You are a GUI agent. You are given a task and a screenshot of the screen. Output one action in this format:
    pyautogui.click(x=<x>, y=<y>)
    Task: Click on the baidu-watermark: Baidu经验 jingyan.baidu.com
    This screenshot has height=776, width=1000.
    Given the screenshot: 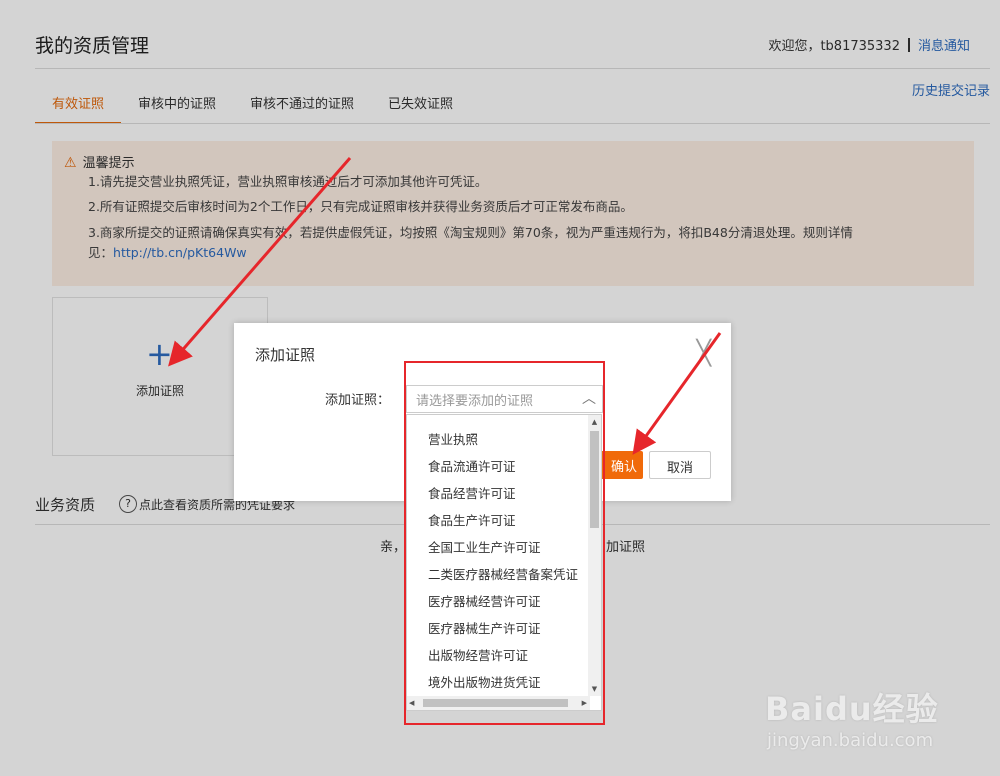 What is the action you would take?
    pyautogui.click(x=860, y=713)
    